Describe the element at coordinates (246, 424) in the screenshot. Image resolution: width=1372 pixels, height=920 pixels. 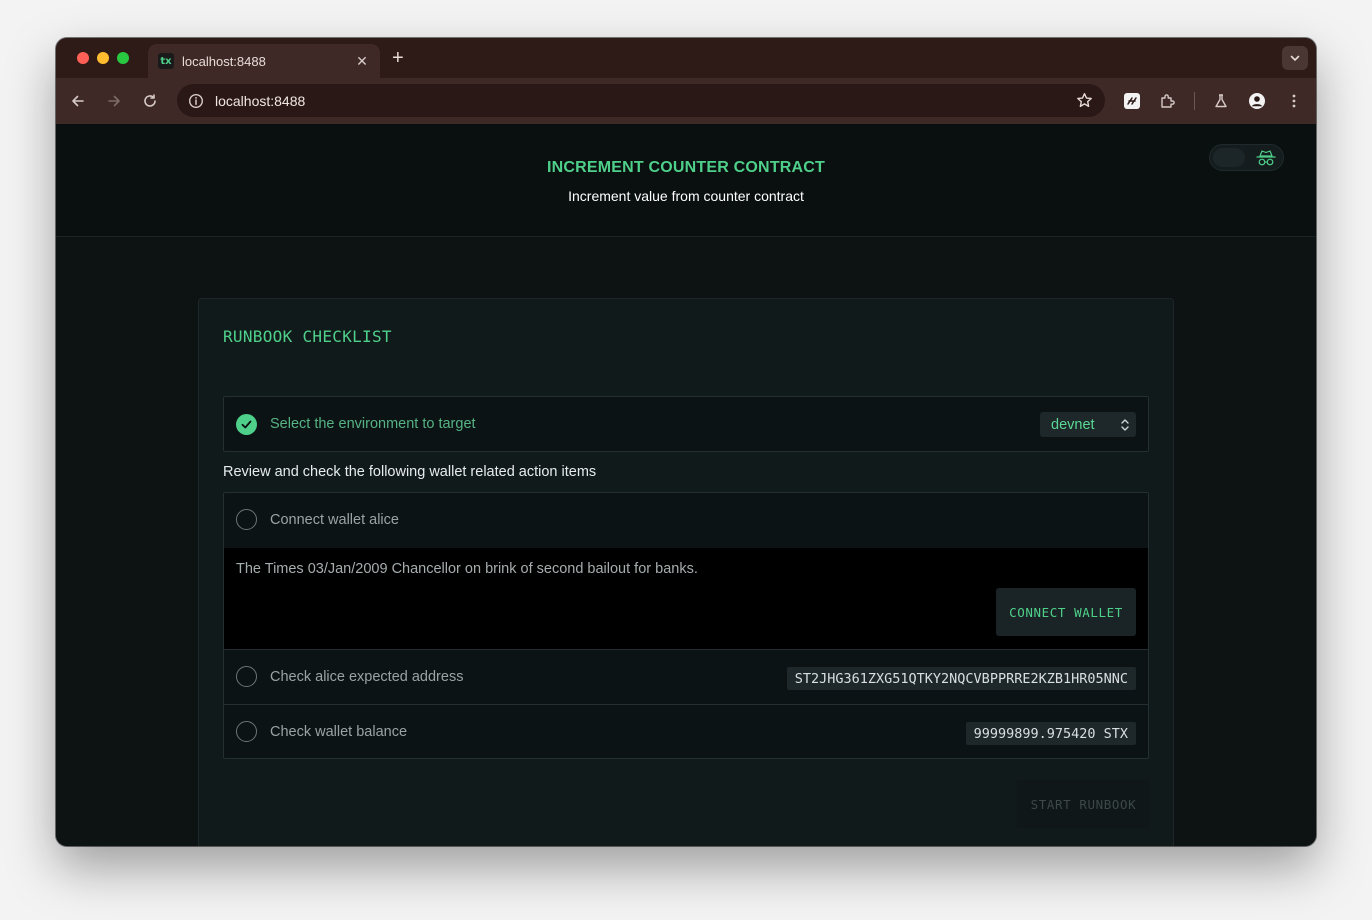
I see `checked-circle-icon` at that location.